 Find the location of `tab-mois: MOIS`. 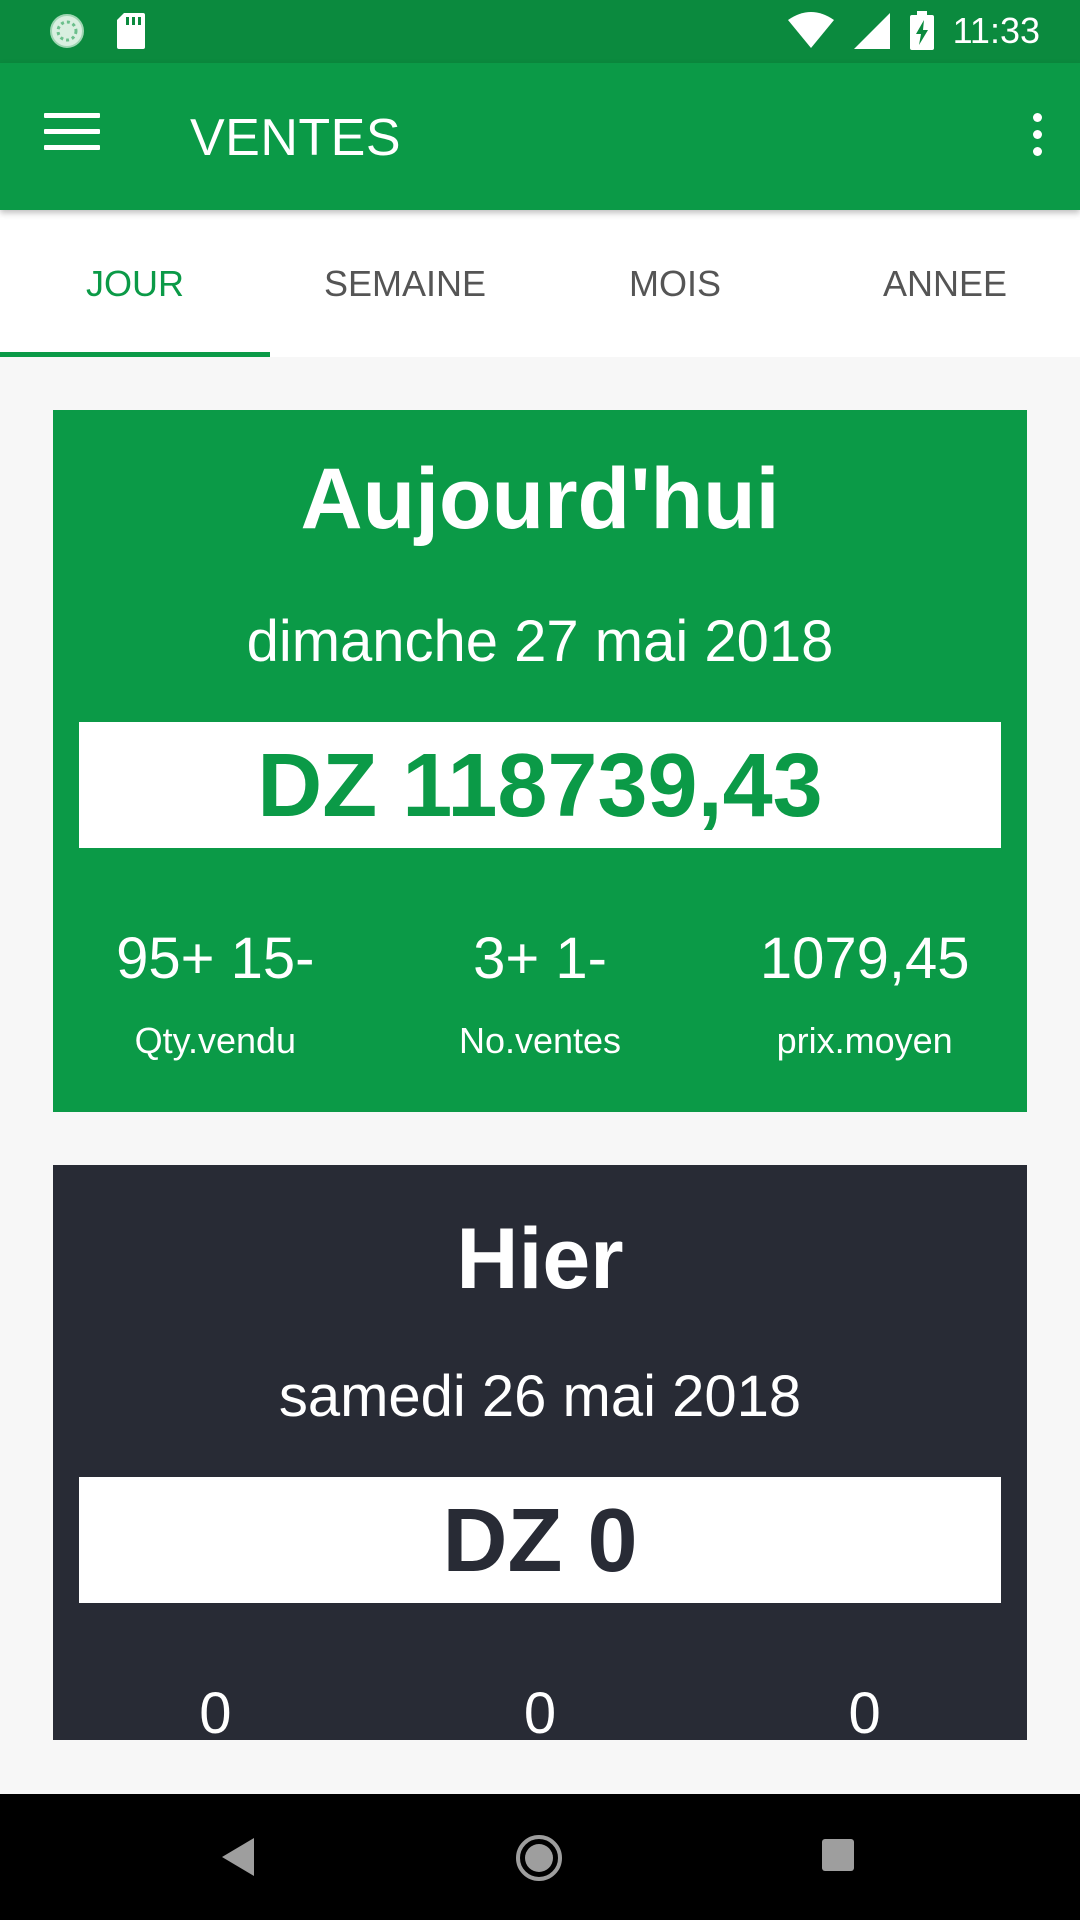

tab-mois: MOIS is located at coordinates (675, 283).